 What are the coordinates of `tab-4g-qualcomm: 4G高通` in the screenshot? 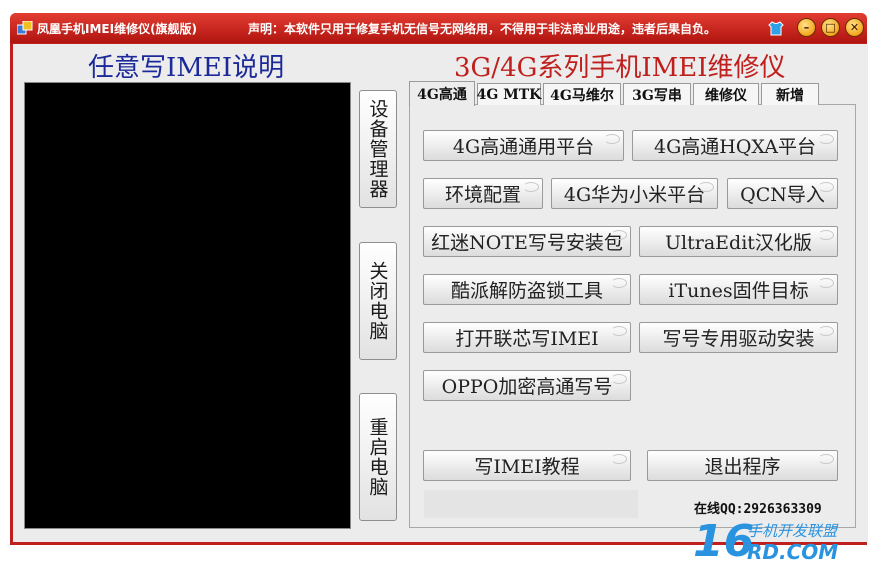 It's located at (442, 93).